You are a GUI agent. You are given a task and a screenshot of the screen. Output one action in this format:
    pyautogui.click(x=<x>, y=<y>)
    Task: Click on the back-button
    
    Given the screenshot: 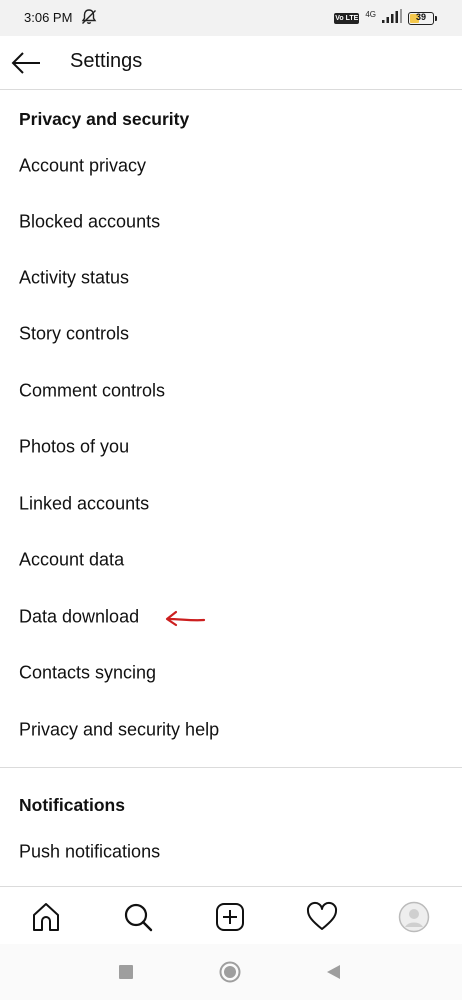 What is the action you would take?
    pyautogui.click(x=27, y=63)
    